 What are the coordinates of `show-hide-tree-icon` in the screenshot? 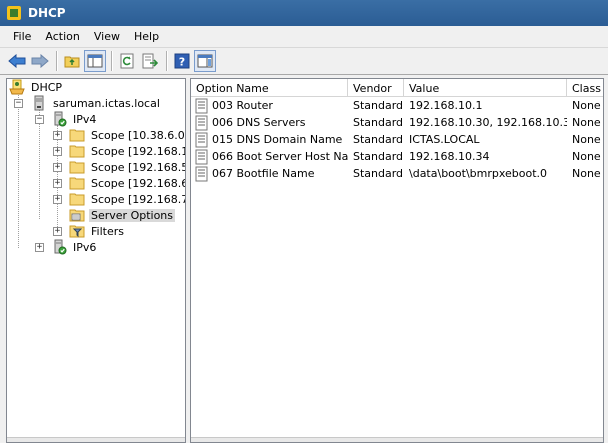 It's located at (95, 61).